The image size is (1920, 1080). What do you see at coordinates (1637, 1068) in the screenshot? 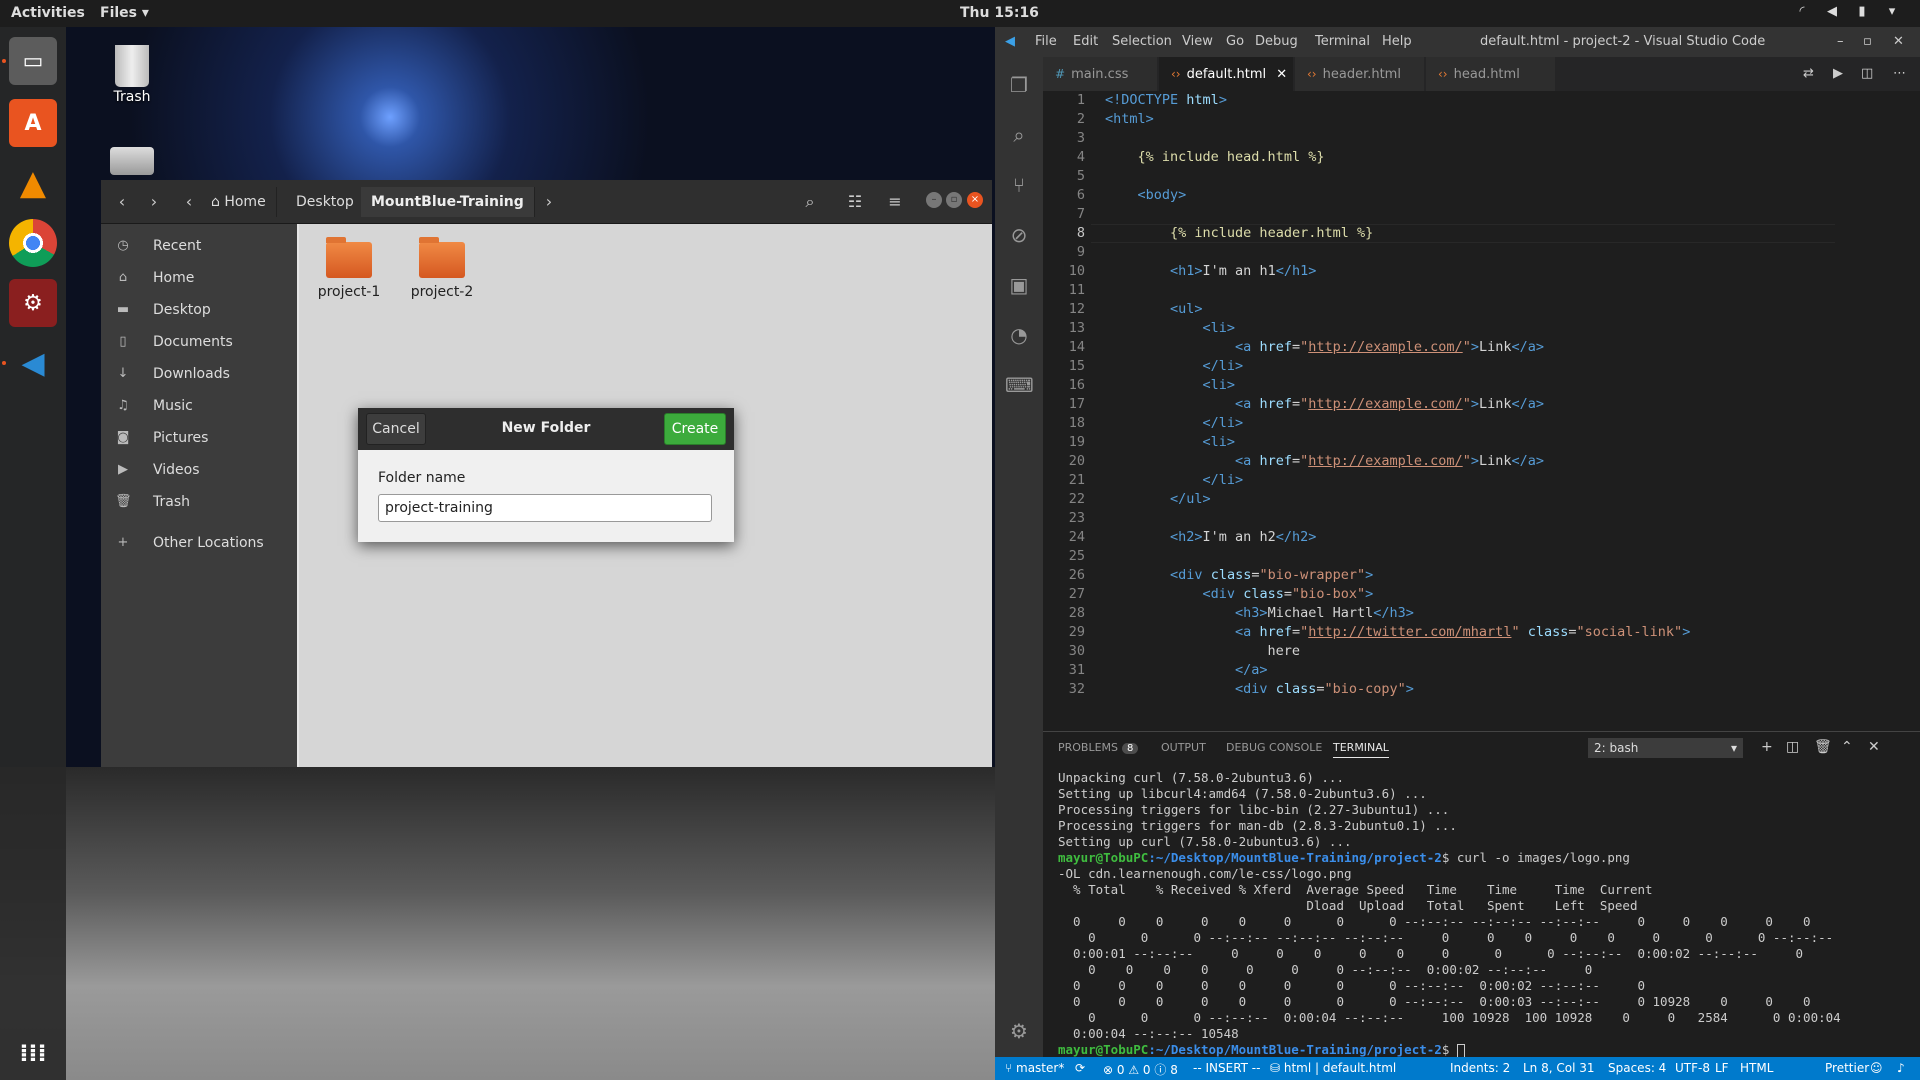
I see `spaces-status: Spaces: 4` at bounding box center [1637, 1068].